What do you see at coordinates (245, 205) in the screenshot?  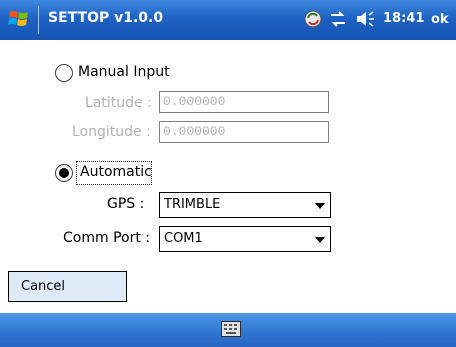 I see `gps-dropdown: TRIMBLE` at bounding box center [245, 205].